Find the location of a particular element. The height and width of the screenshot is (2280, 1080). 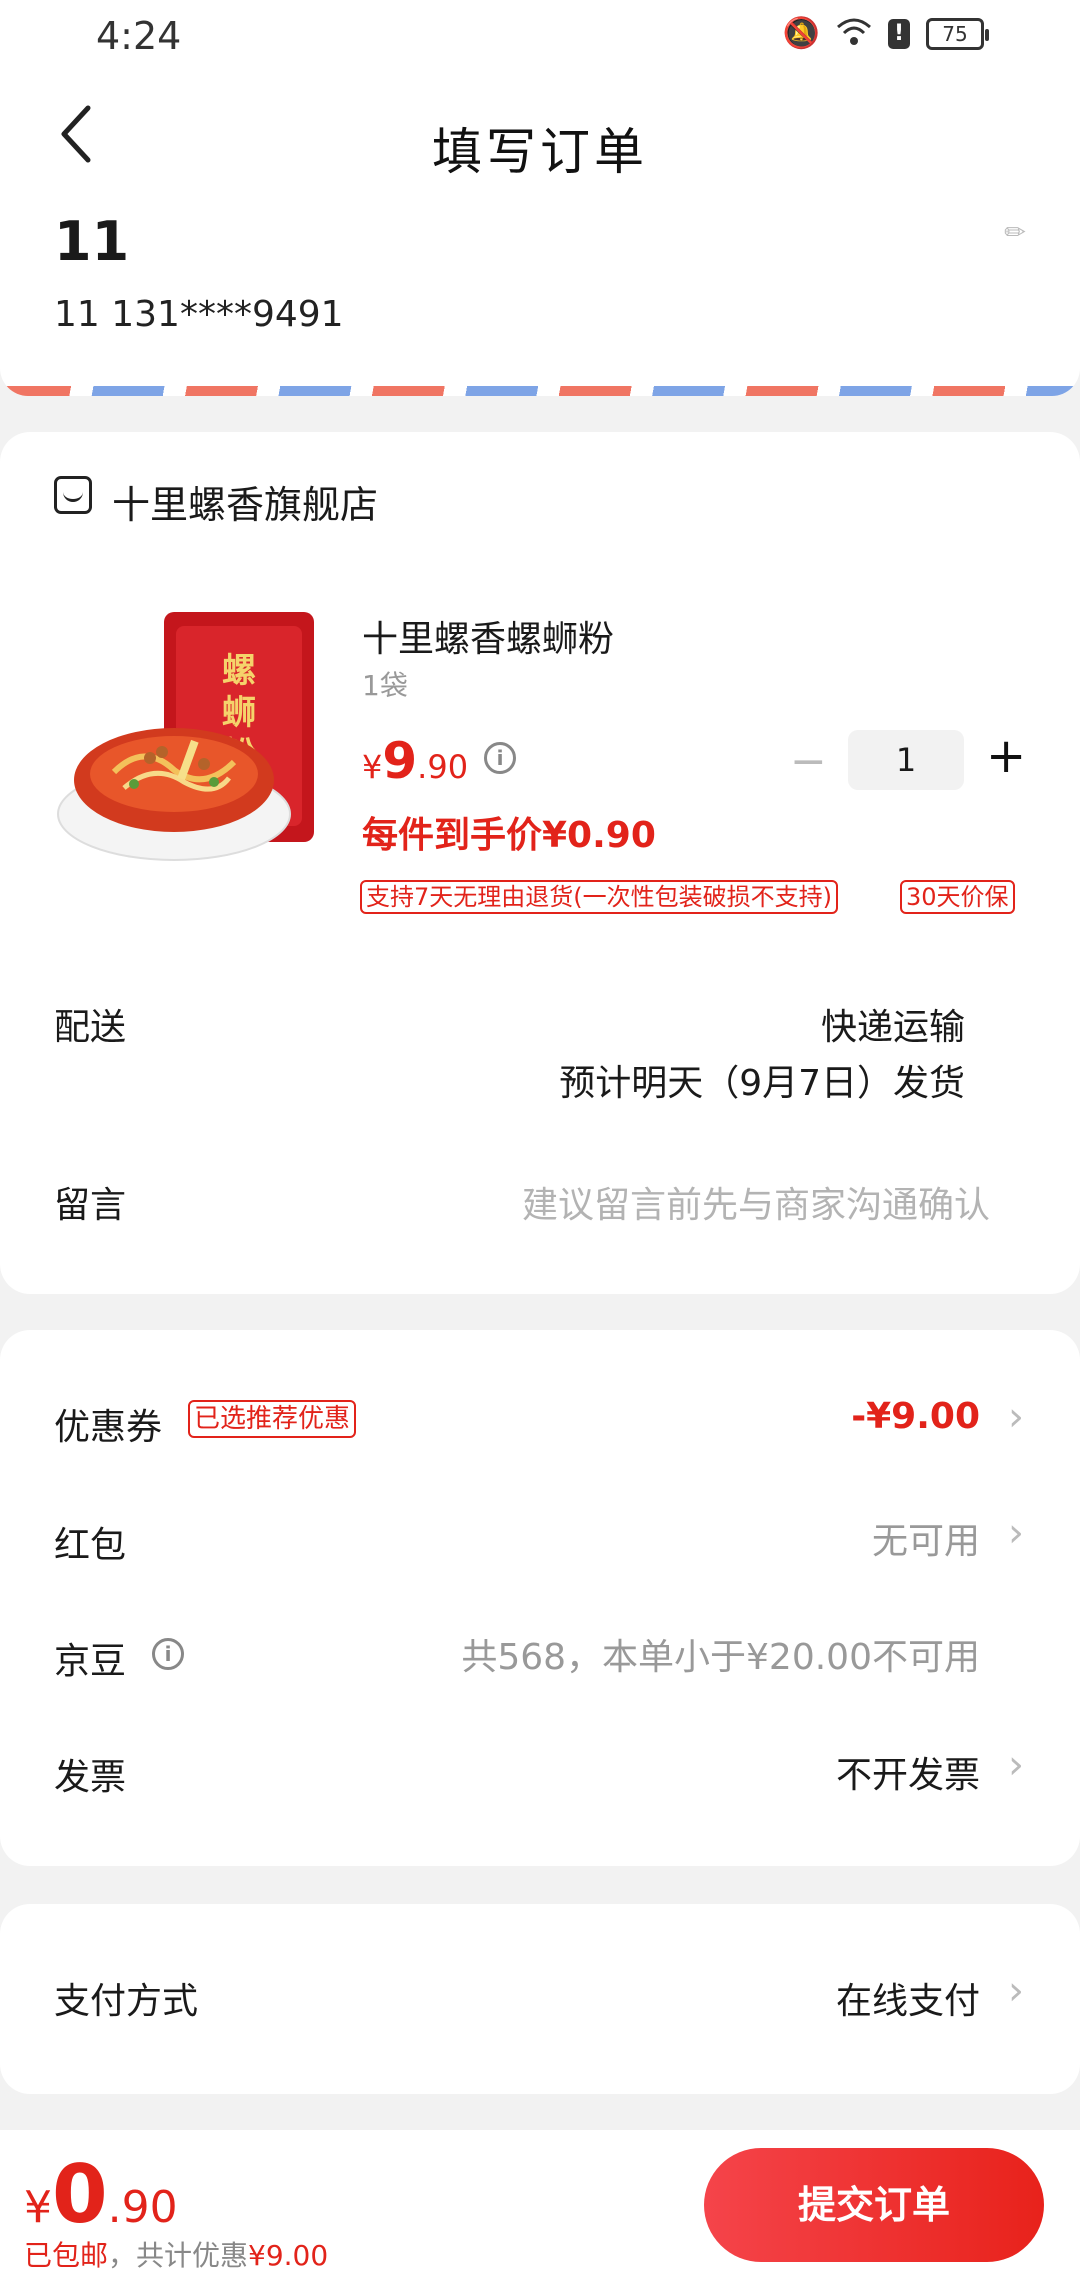

status-bar: 4:24 🔕 ! 75 is located at coordinates (540, 37).